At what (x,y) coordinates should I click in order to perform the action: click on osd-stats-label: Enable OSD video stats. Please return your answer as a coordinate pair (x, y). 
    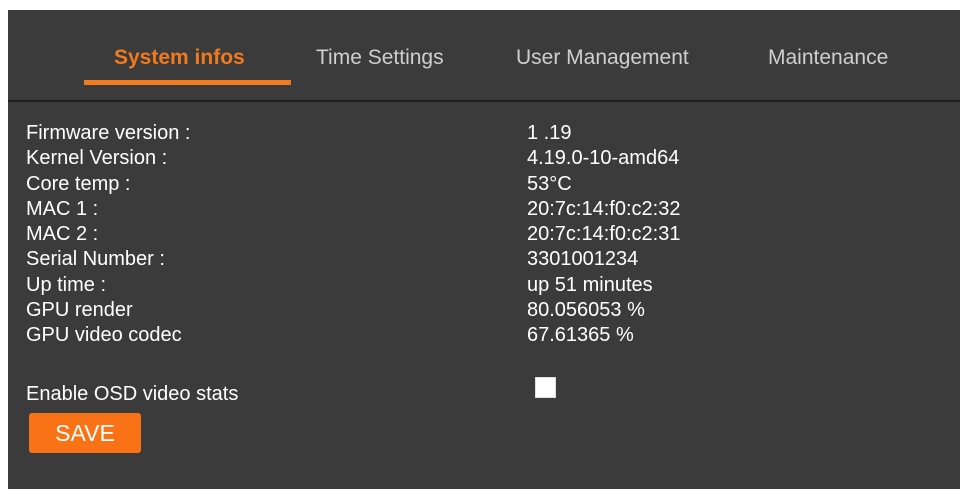
    Looking at the image, I should click on (132, 394).